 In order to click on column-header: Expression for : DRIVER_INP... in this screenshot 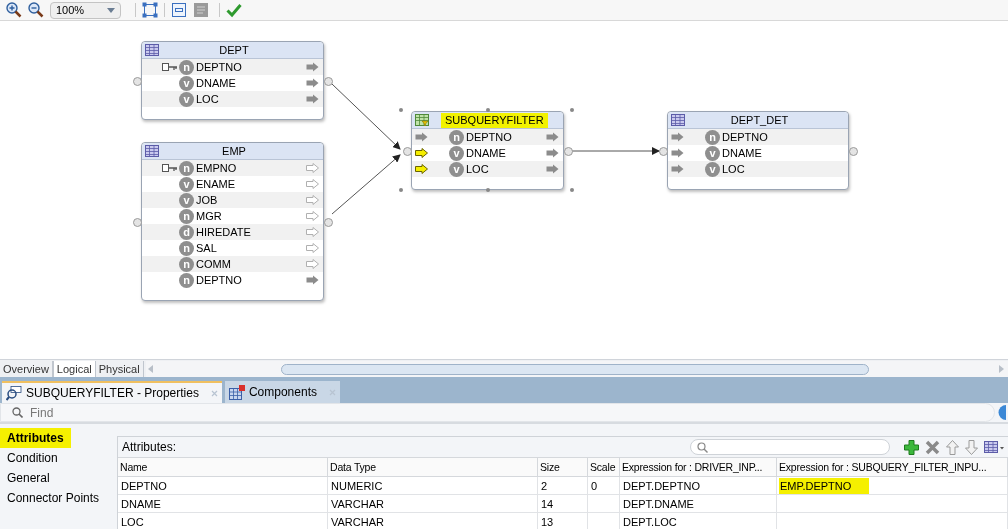, I will do `click(698, 467)`.